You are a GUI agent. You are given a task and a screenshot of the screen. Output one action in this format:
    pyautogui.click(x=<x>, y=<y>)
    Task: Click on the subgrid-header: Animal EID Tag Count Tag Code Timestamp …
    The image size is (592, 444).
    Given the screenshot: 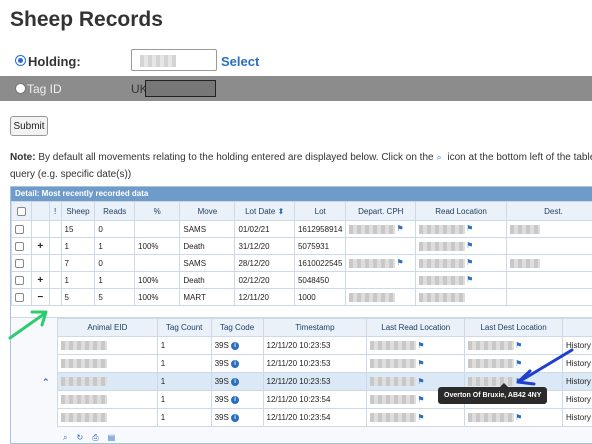 What is the action you would take?
    pyautogui.click(x=324, y=327)
    